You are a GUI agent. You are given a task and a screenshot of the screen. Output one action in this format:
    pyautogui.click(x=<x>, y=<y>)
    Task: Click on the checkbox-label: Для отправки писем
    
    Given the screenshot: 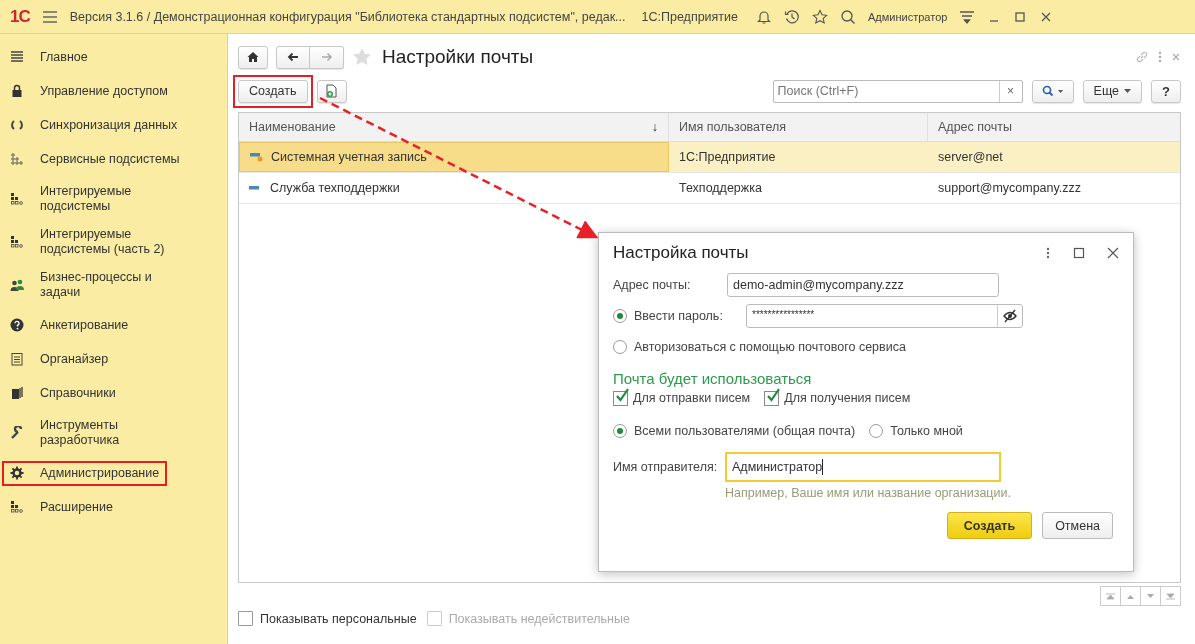 What is the action you would take?
    pyautogui.click(x=692, y=398)
    